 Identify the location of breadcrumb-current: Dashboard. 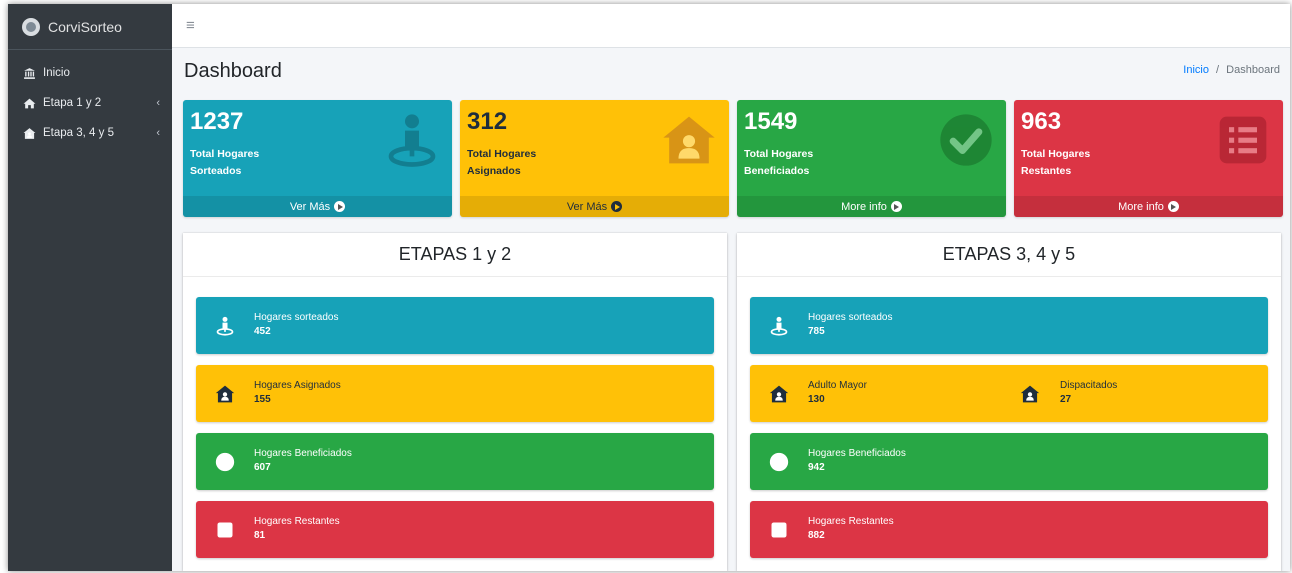
(1253, 70).